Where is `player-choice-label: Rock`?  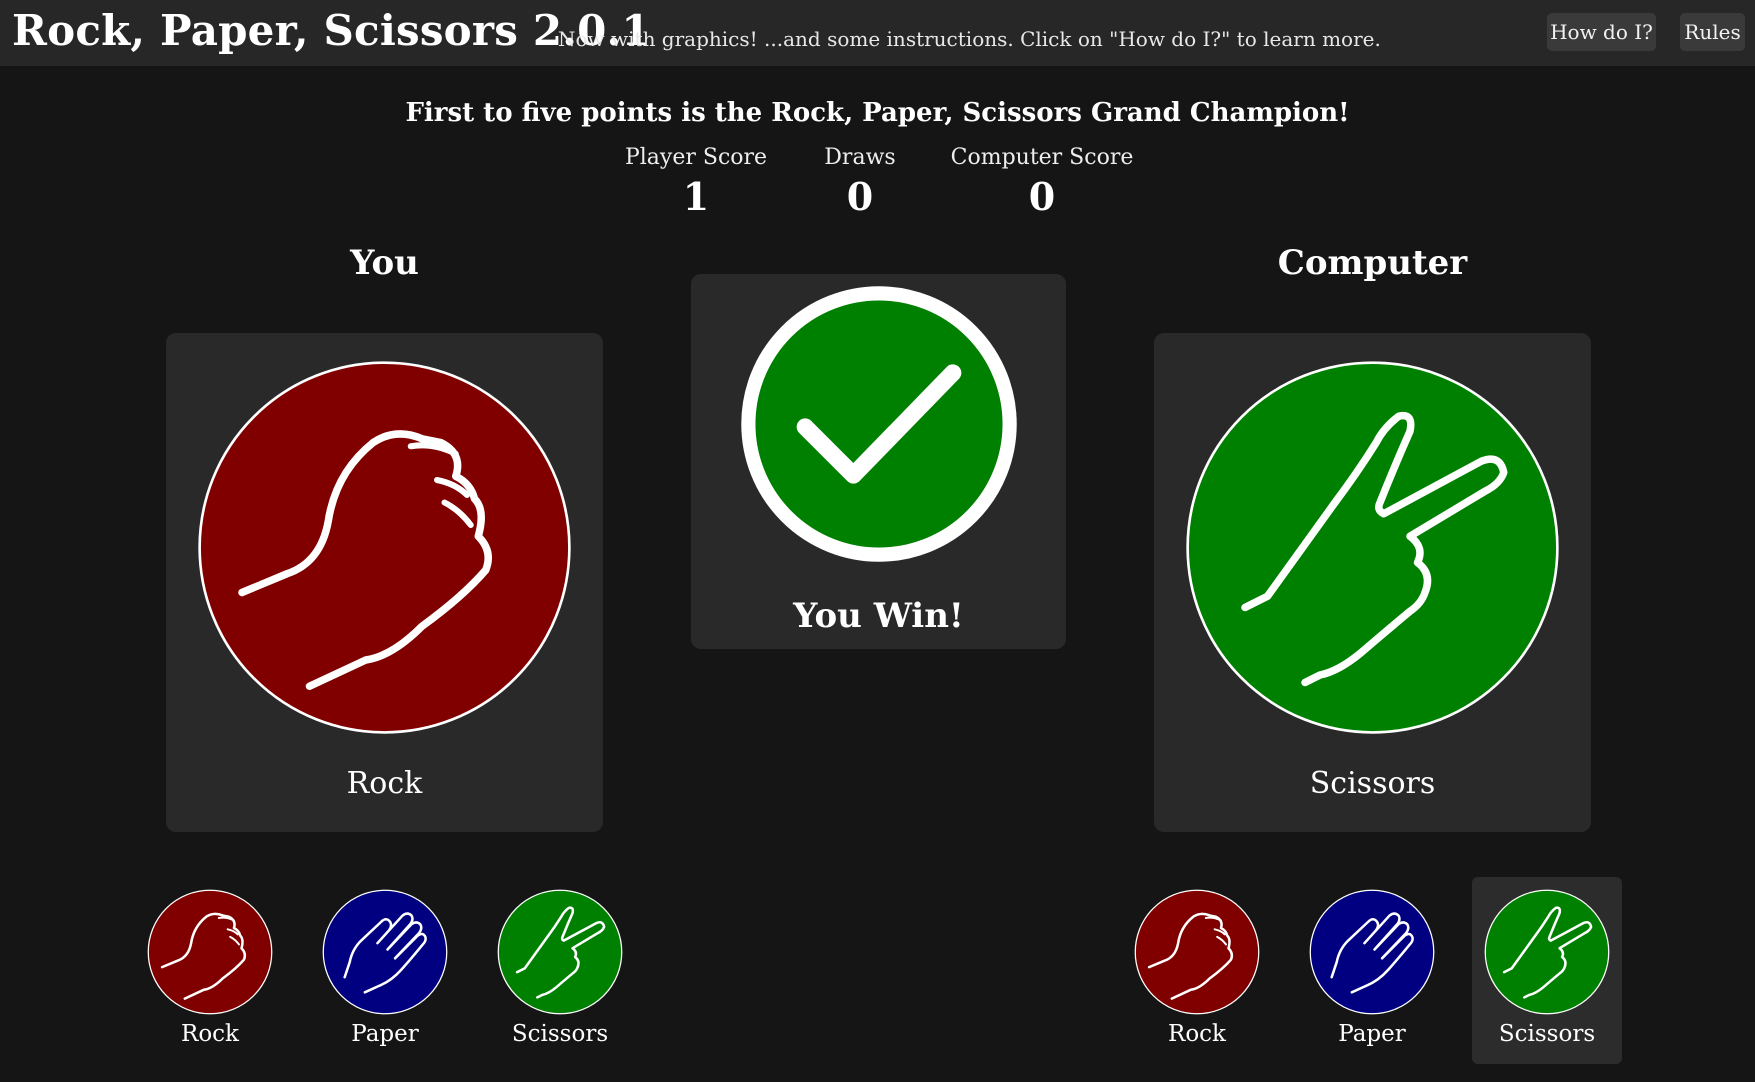
player-choice-label: Rock is located at coordinates (384, 783).